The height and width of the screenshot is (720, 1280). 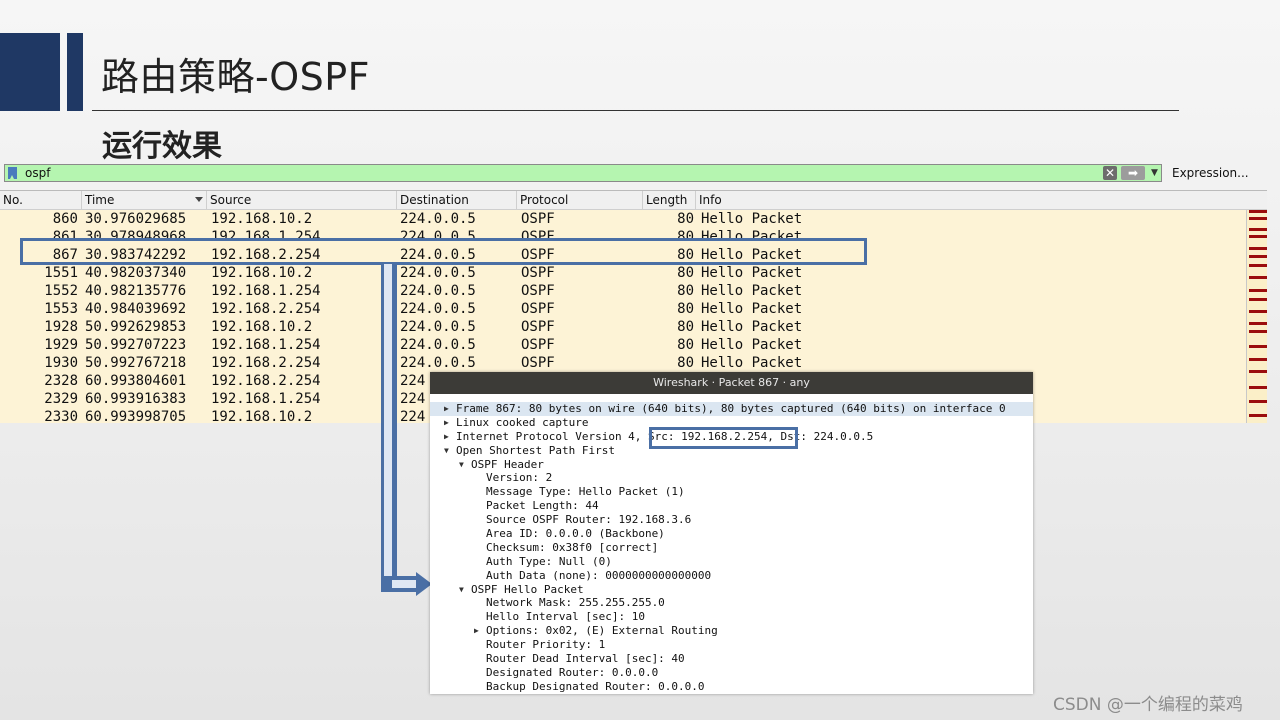 I want to click on tree-item-label: Packet Length: 44, so click(x=542, y=506).